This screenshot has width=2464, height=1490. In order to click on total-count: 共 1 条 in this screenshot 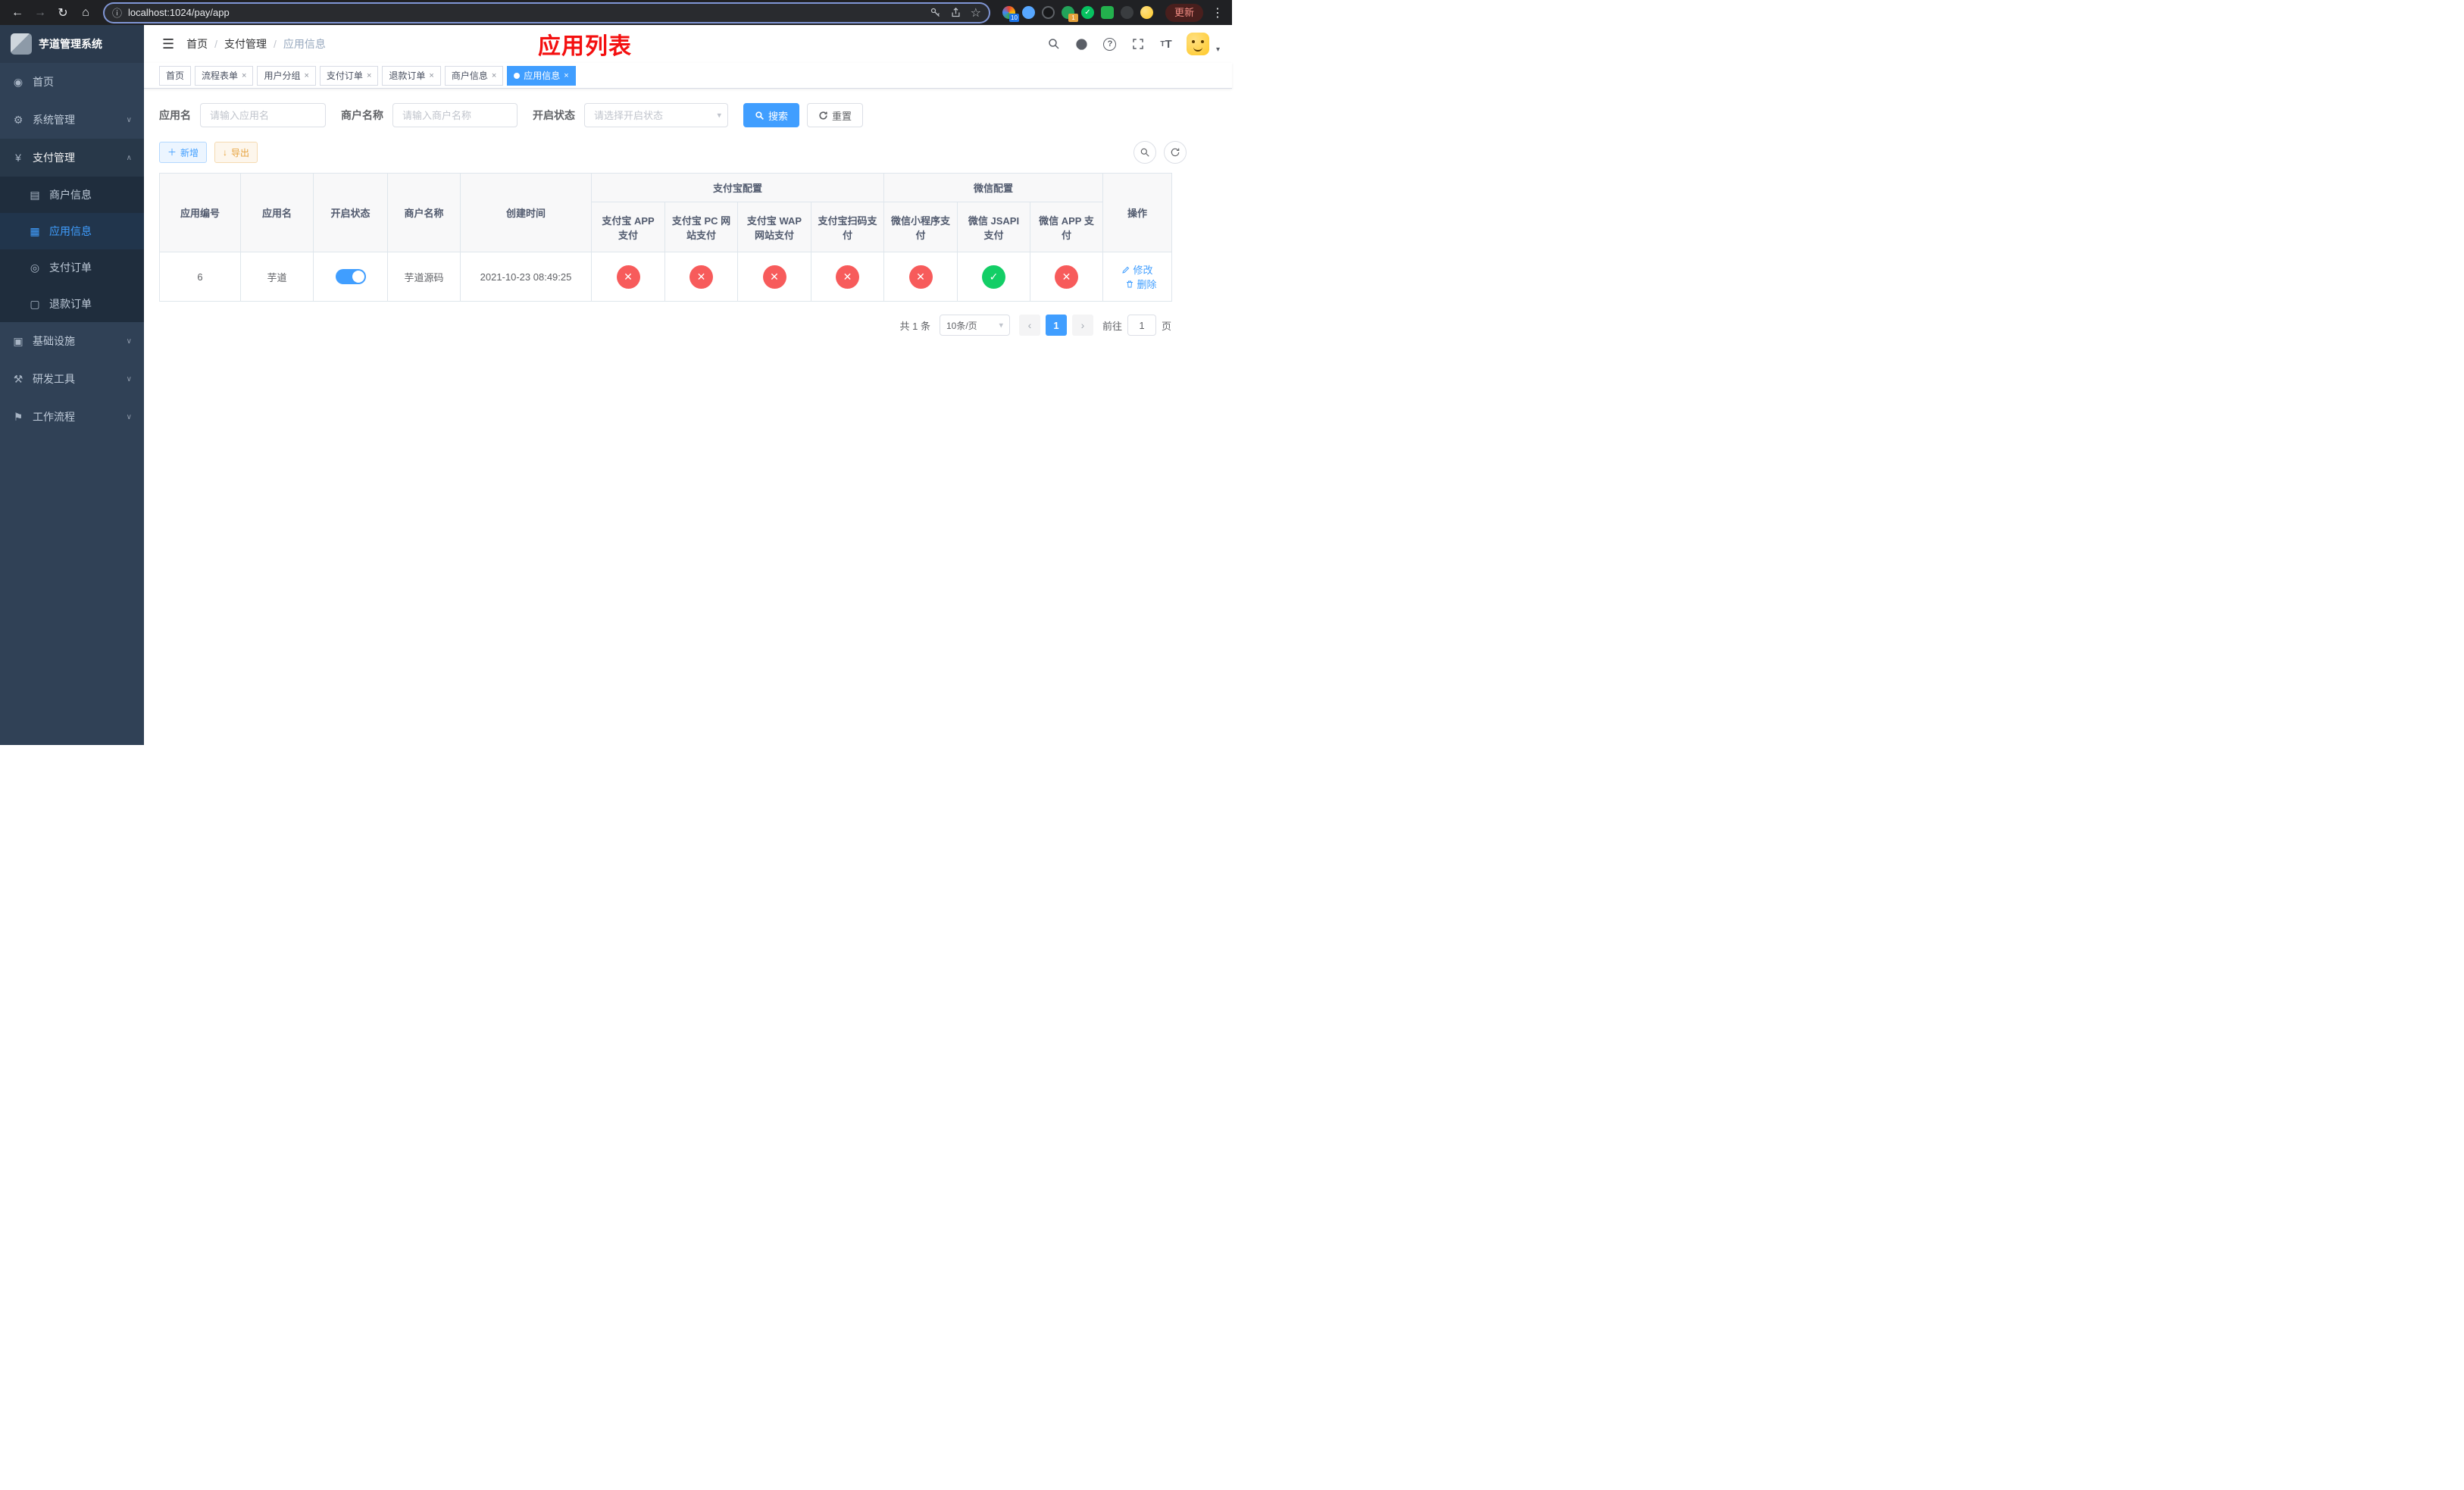, I will do `click(914, 326)`.